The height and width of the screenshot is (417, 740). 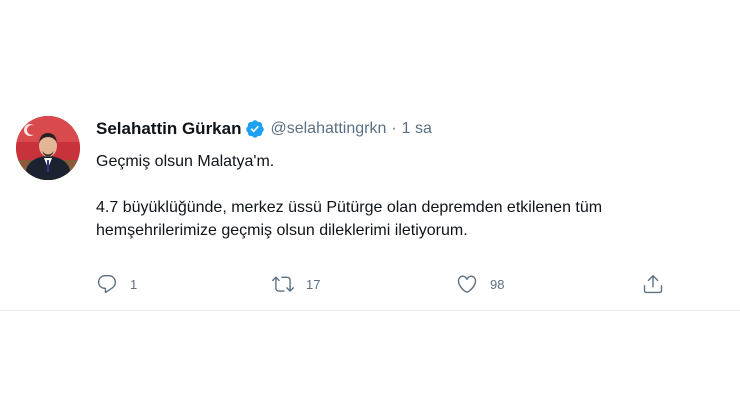 What do you see at coordinates (328, 129) in the screenshot?
I see `author-handle: @selahattingrkn` at bounding box center [328, 129].